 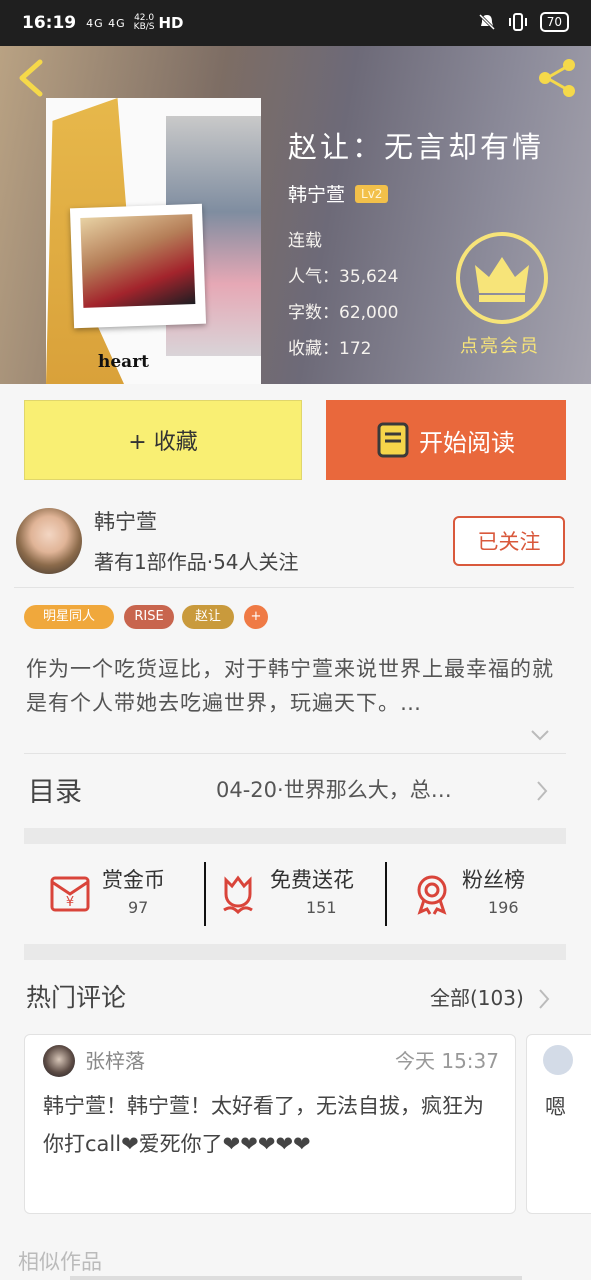 What do you see at coordinates (486, 22) in the screenshot?
I see `mute-icon` at bounding box center [486, 22].